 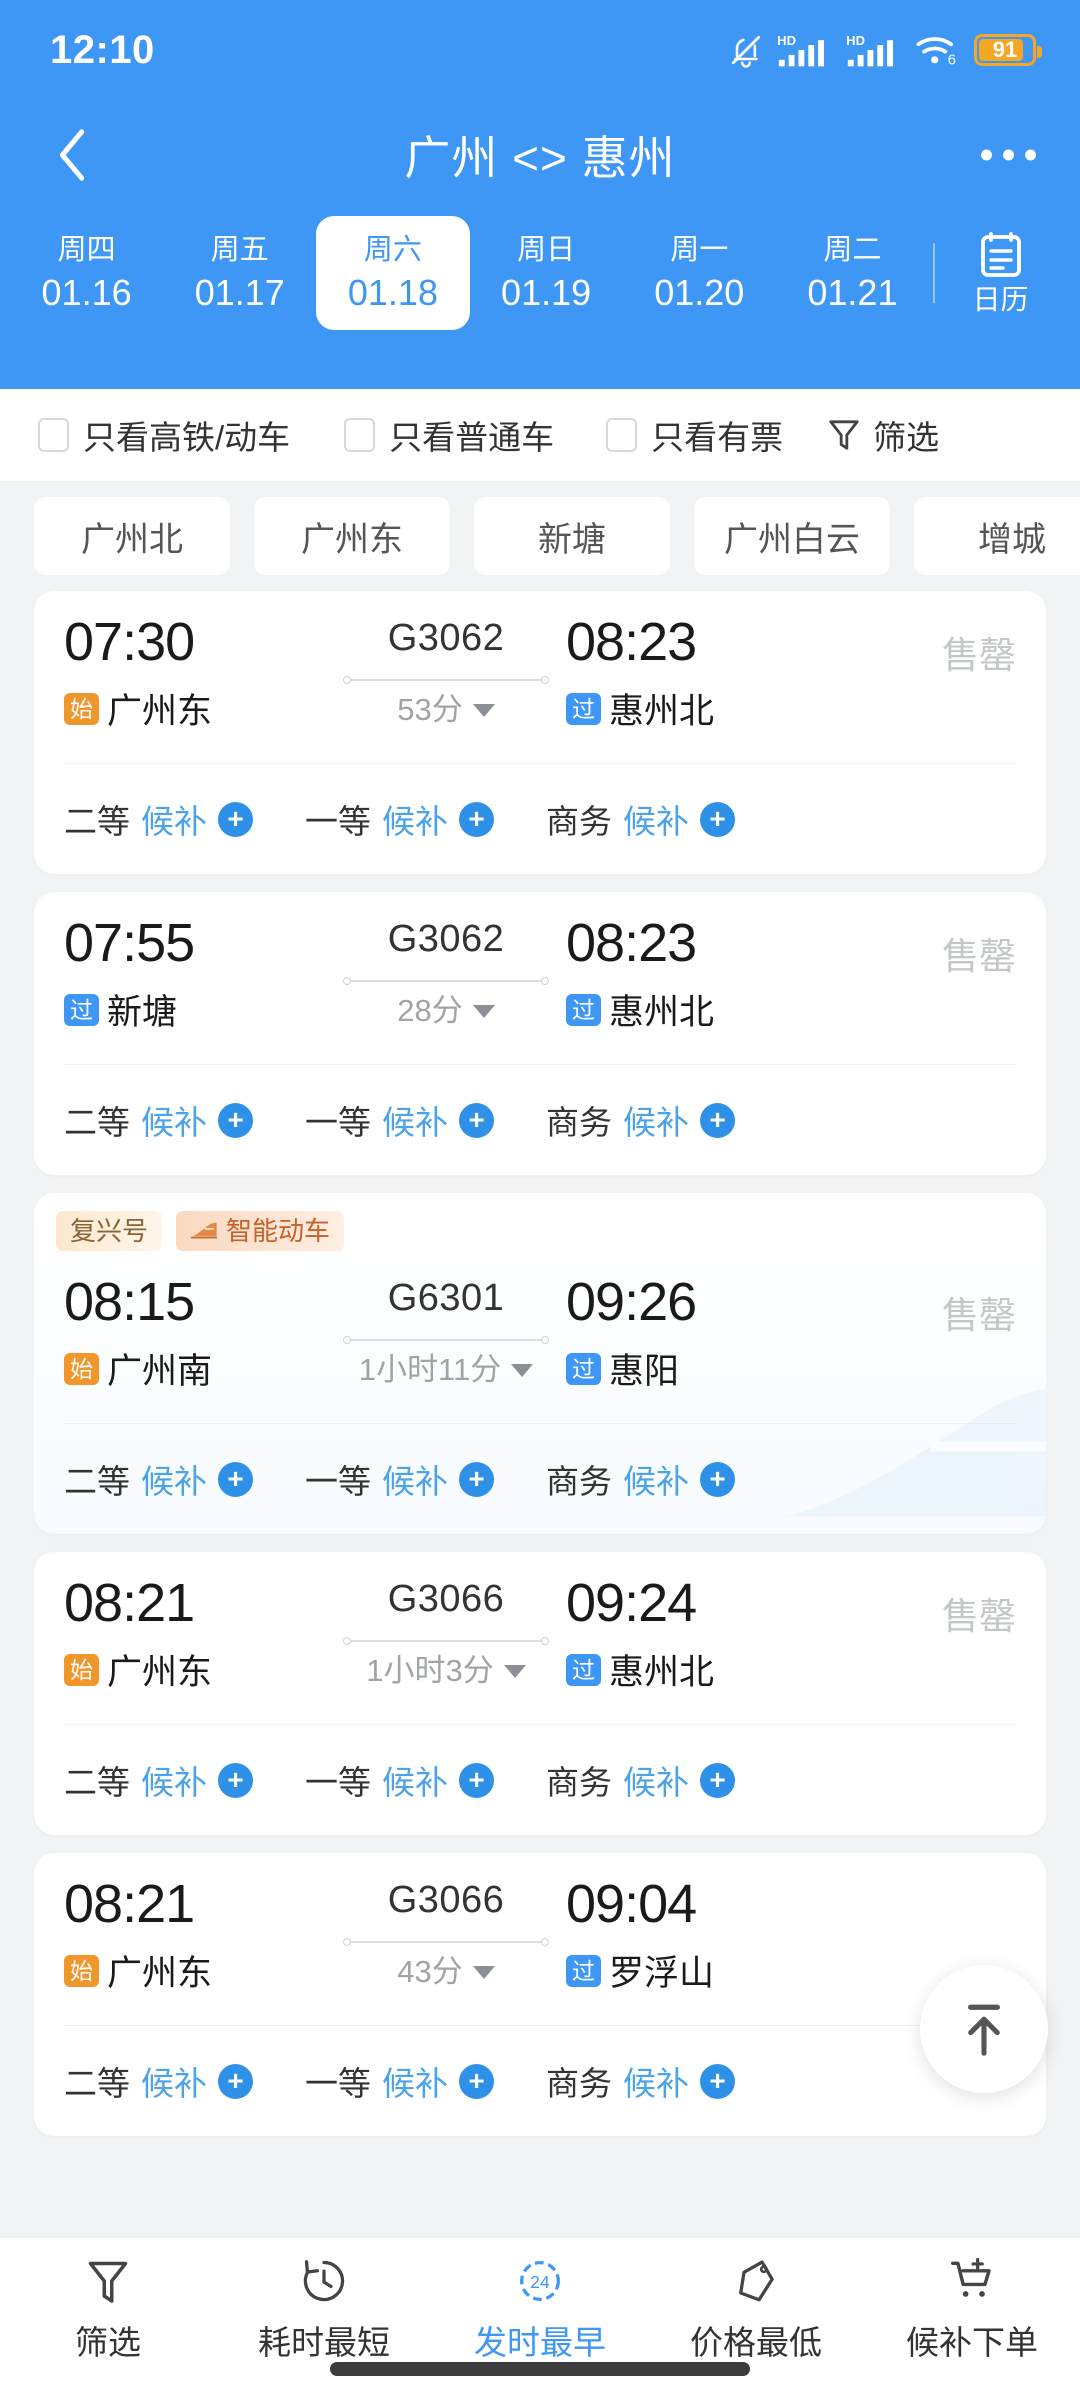 I want to click on wifi6-icon: 6, so click(x=936, y=52).